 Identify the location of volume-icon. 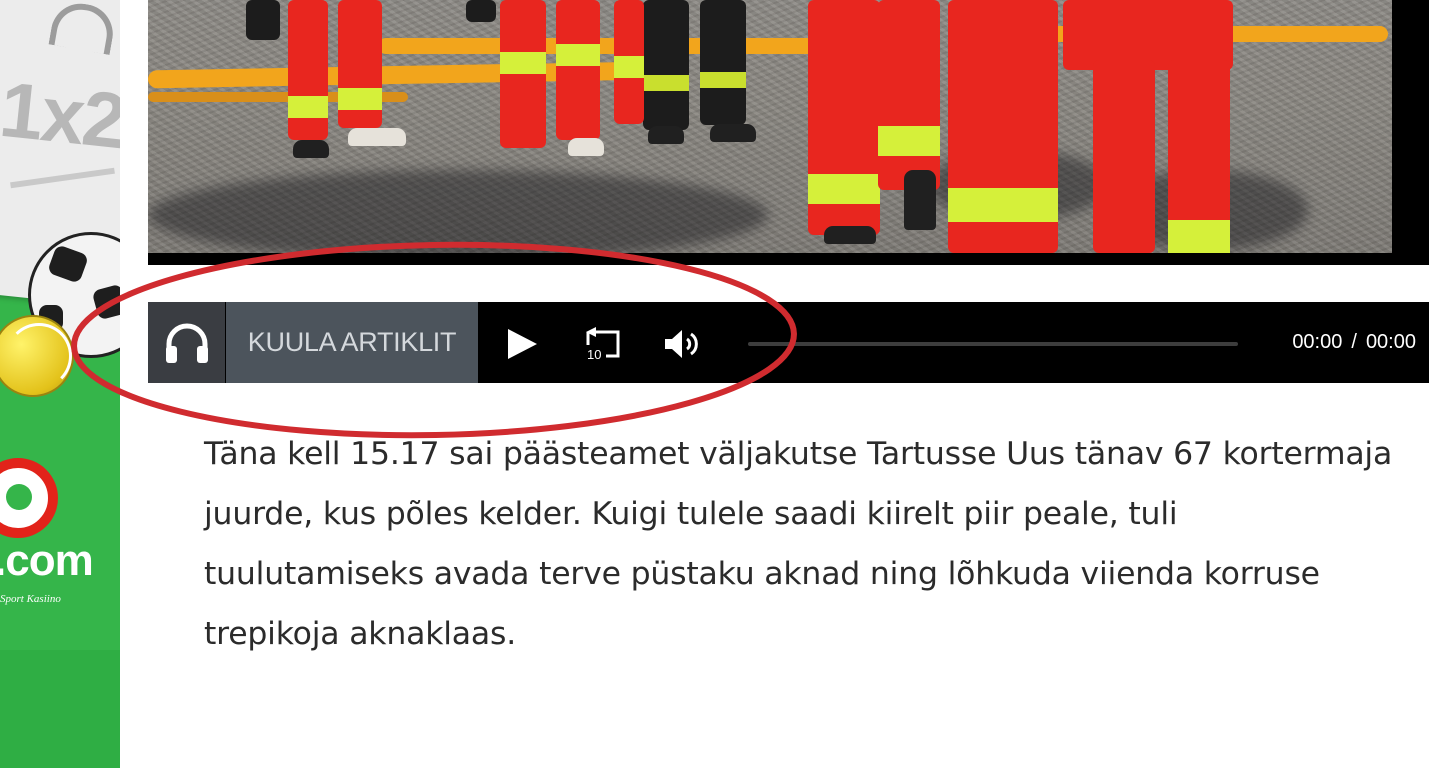
(681, 344).